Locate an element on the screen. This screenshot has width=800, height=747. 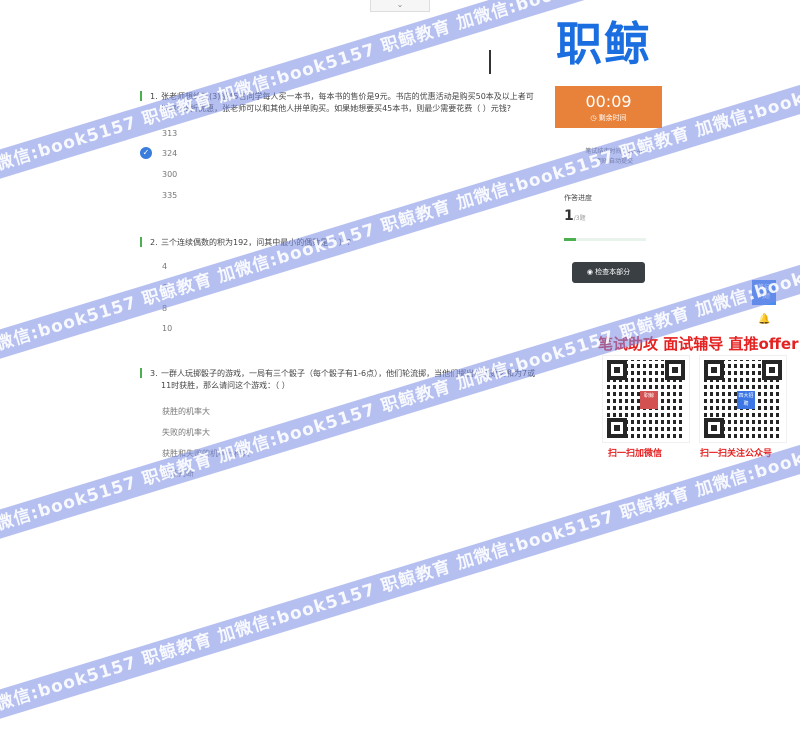
qr-logo: 职鲸 is located at coordinates (649, 400).